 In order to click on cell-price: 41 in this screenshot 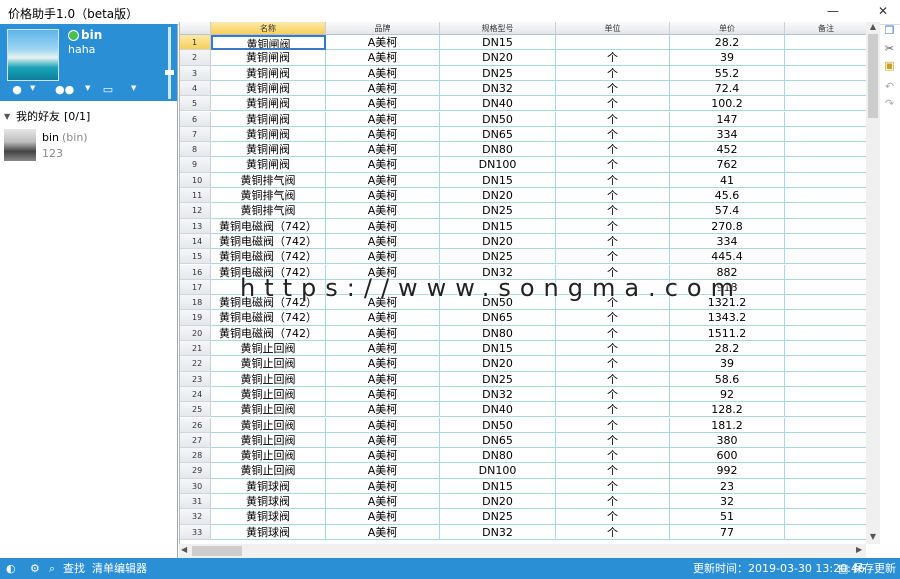, I will do `click(727, 180)`.